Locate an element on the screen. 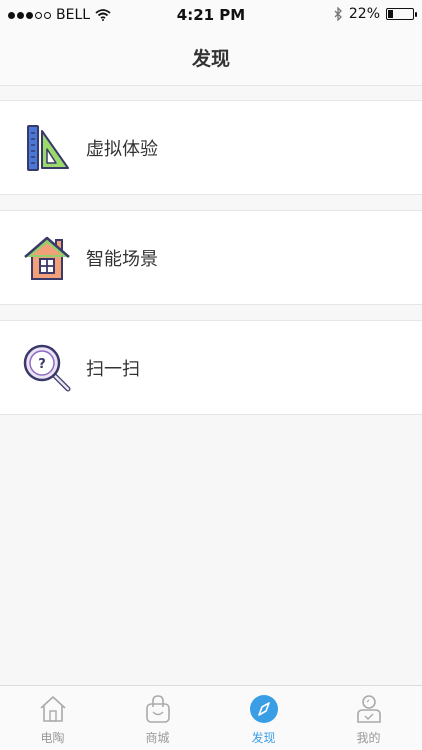 The width and height of the screenshot is (422, 750). magnifier-question-icon: ? is located at coordinates (47, 367).